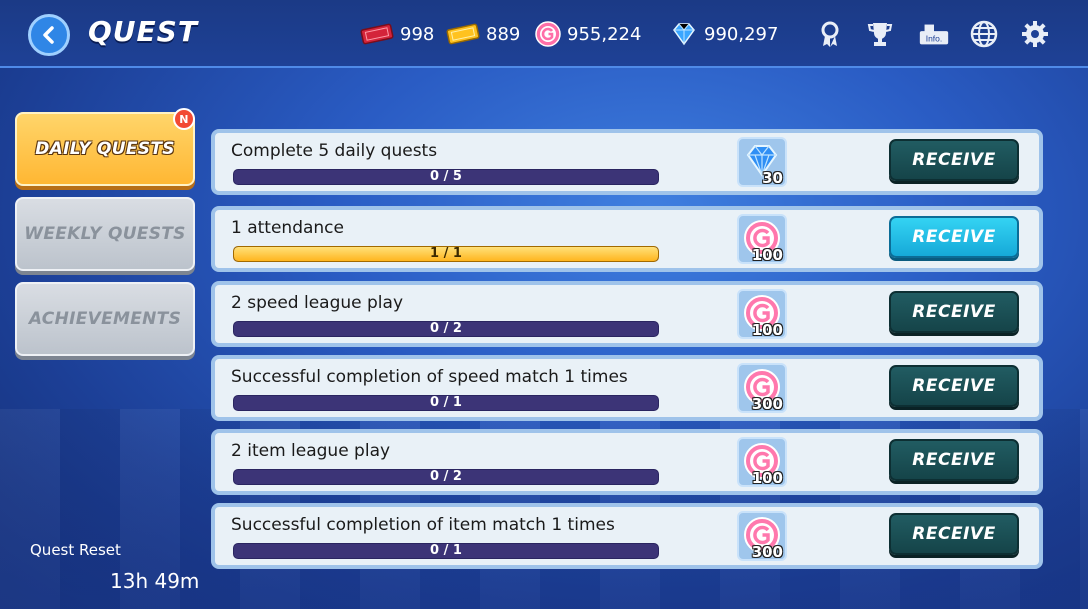 This screenshot has height=609, width=1088. Describe the element at coordinates (317, 303) in the screenshot. I see `quest-title: 2 speed league play` at that location.